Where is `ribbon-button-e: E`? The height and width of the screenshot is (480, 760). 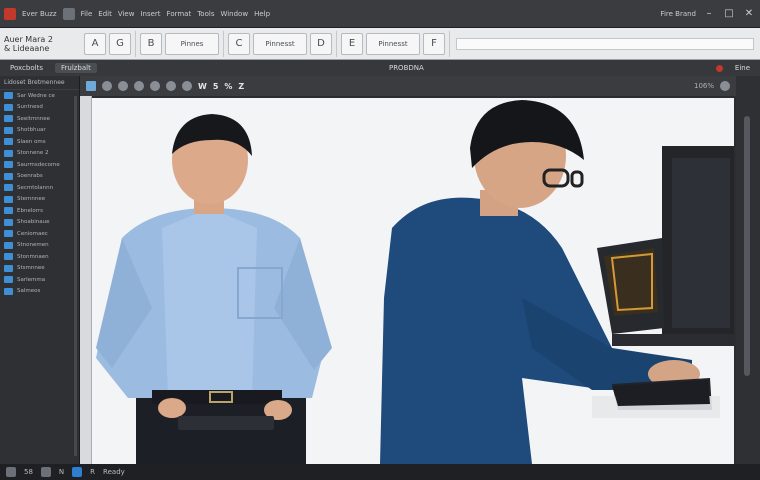
ribbon-button-e: E is located at coordinates (352, 43).